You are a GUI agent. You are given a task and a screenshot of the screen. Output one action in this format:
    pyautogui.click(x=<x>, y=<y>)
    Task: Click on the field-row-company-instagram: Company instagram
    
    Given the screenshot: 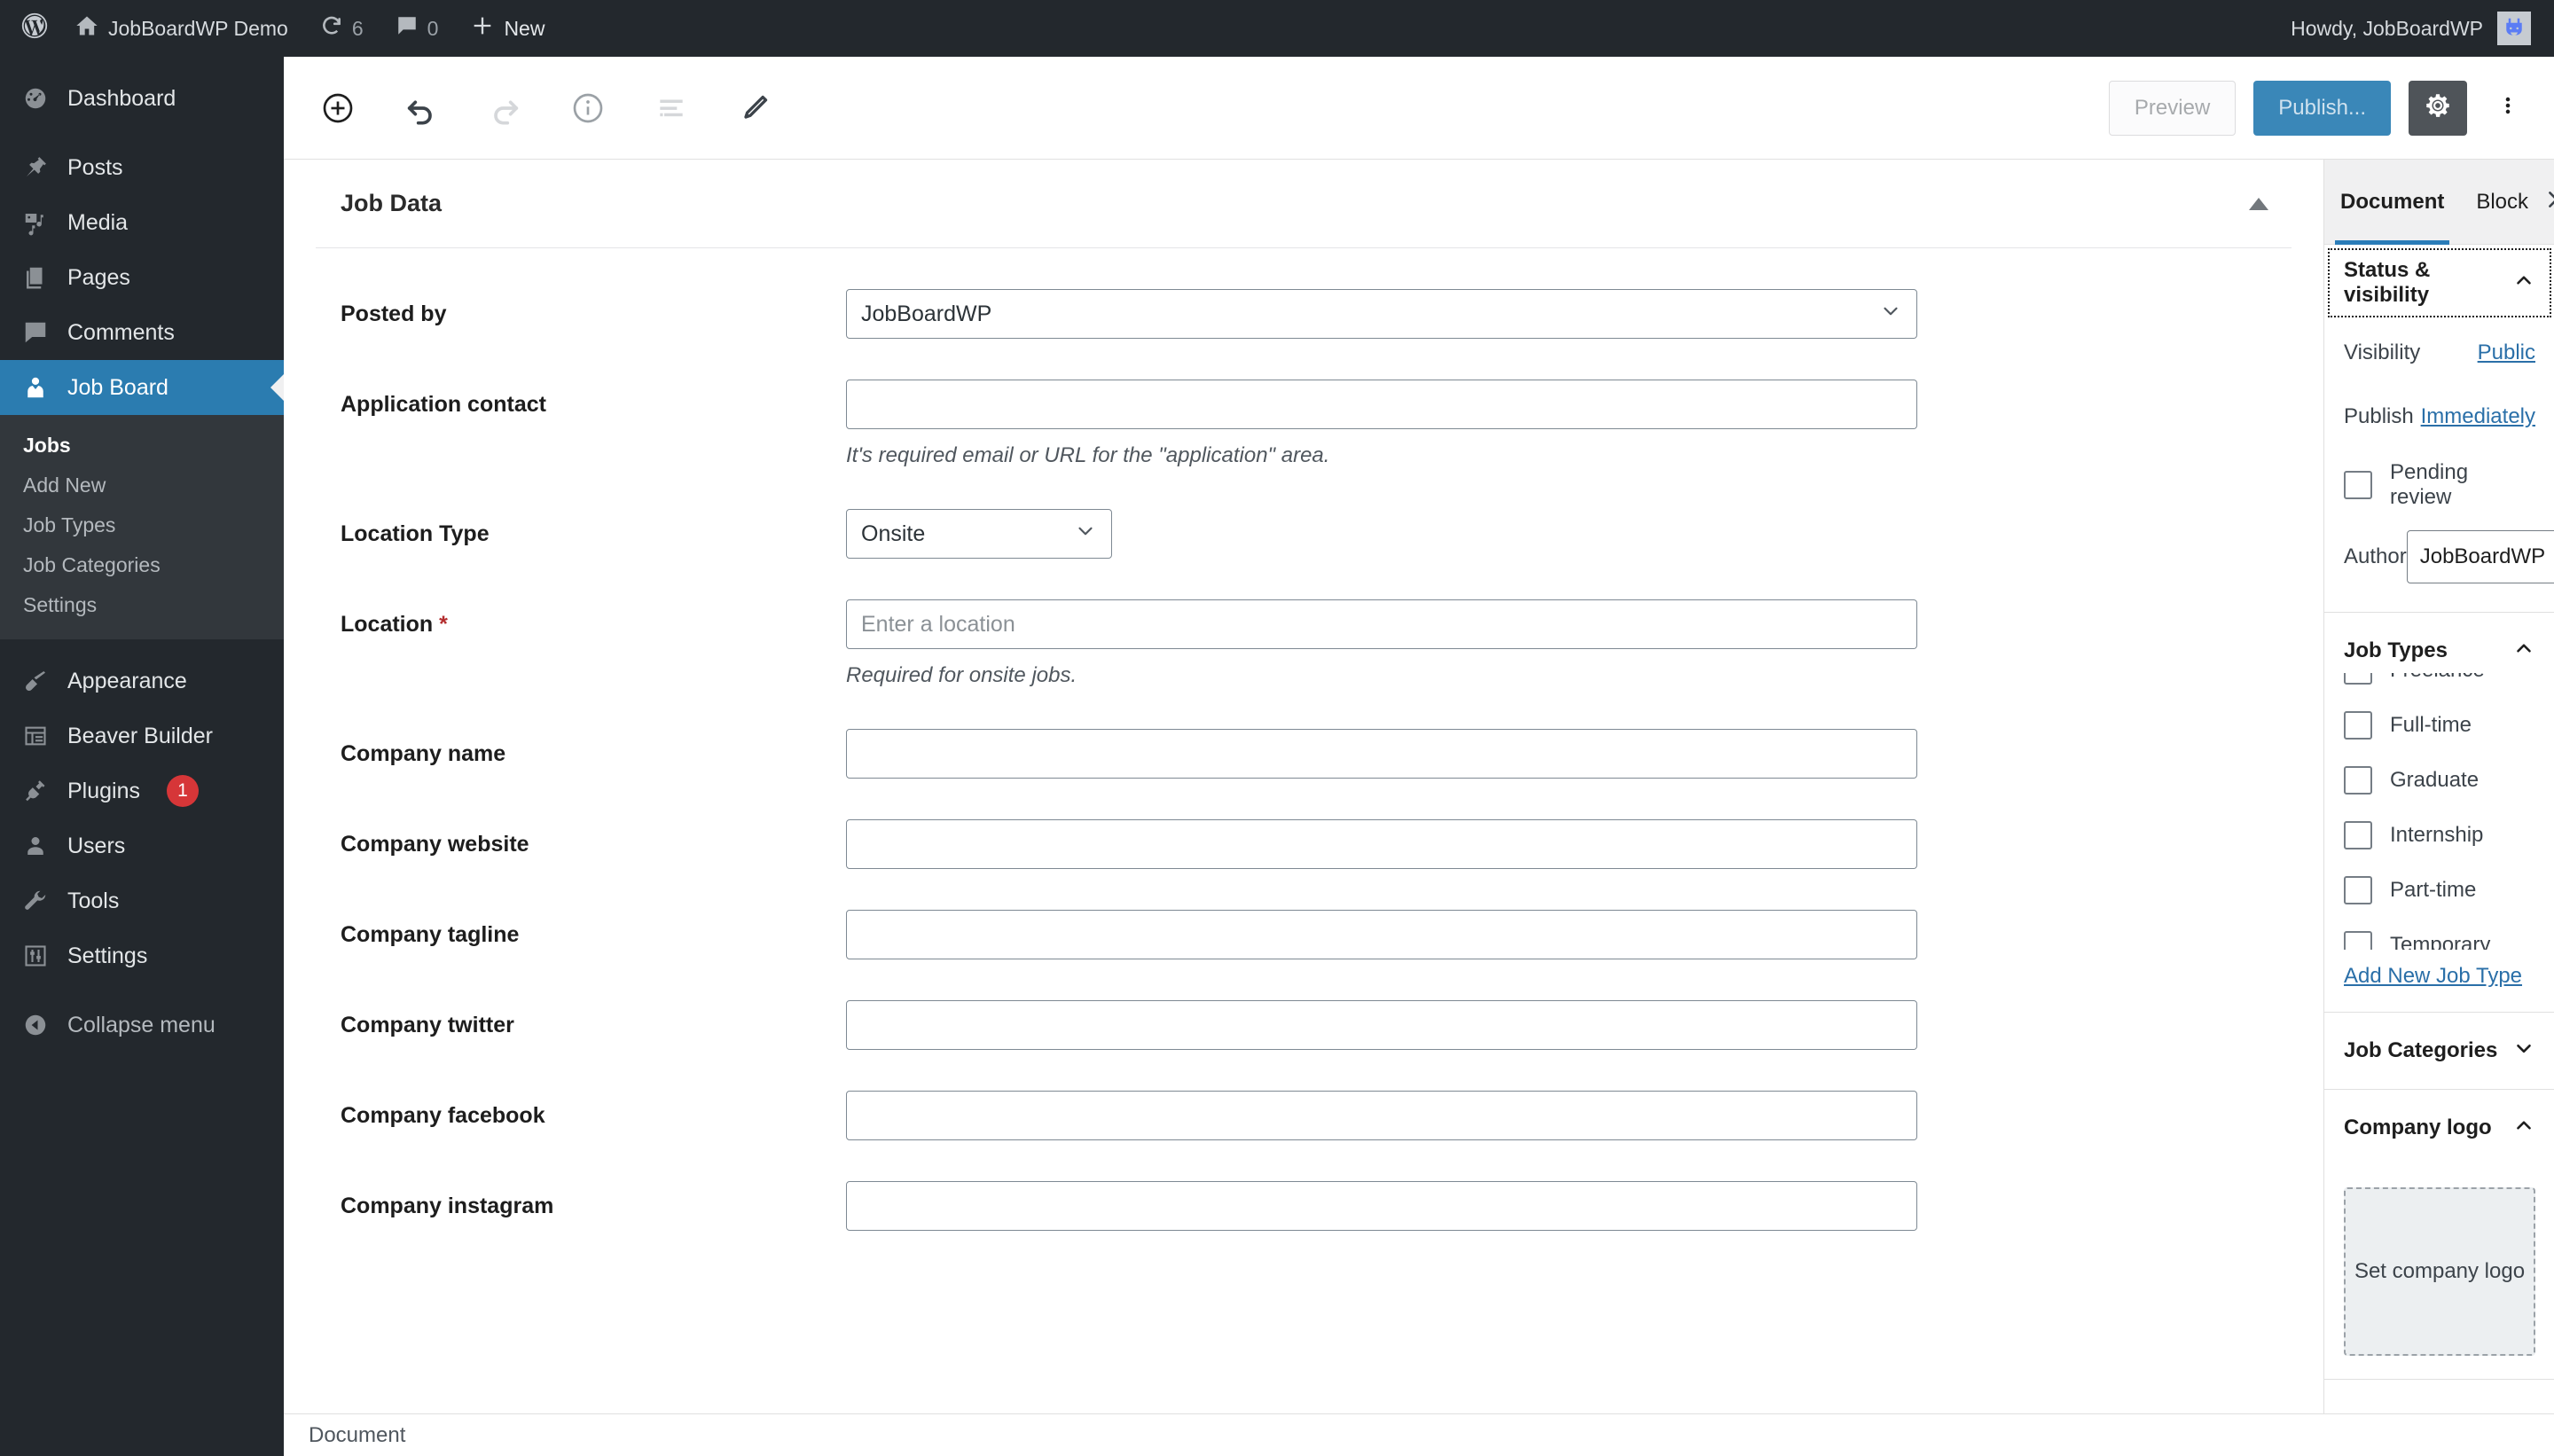 What is the action you would take?
    pyautogui.click(x=1303, y=1206)
    